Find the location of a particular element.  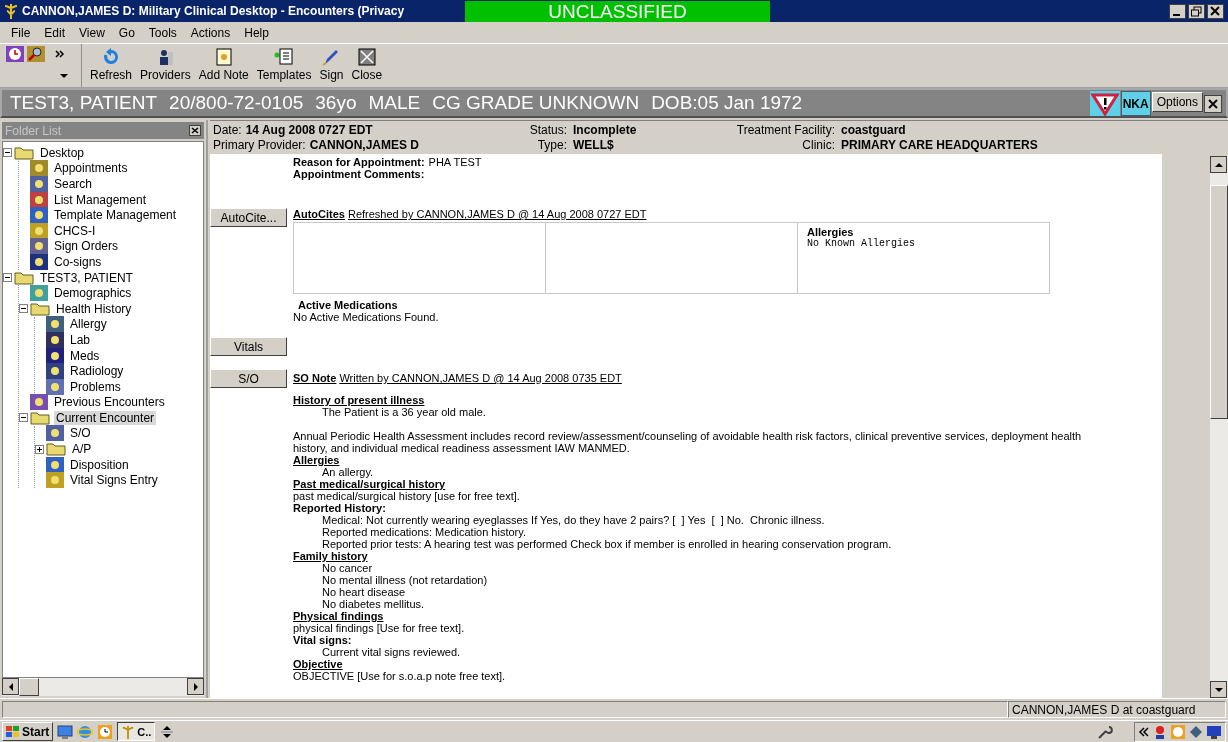

note-line: Past medical/surgical history is located at coordinates (370, 484).